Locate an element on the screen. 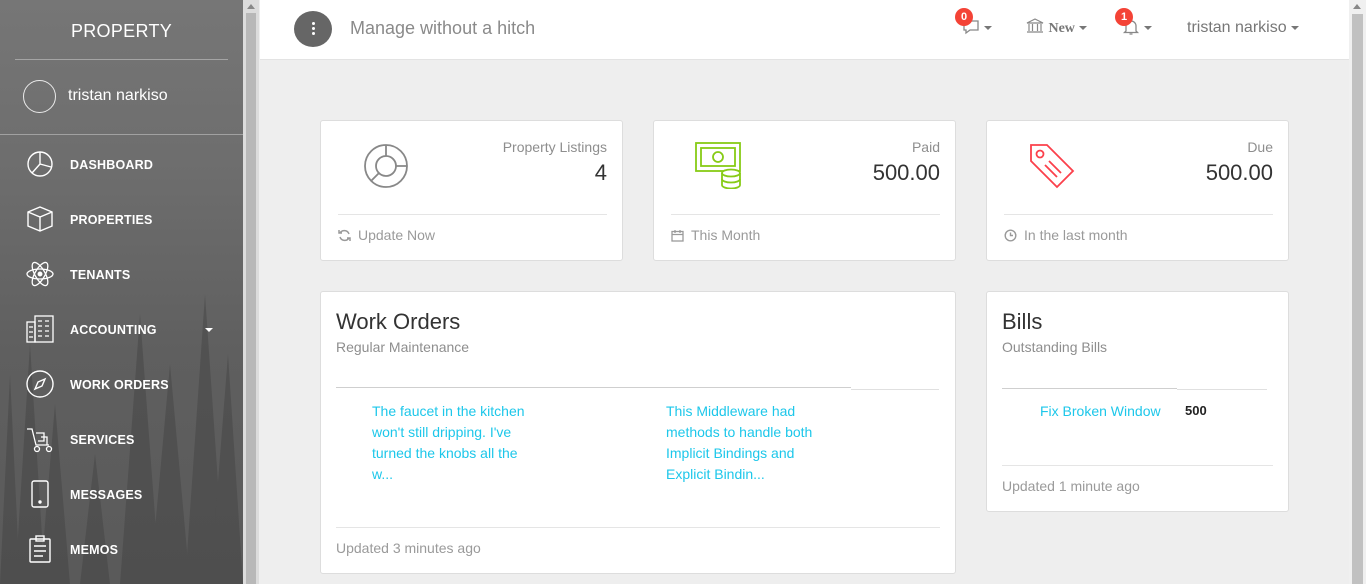 This screenshot has height=584, width=1366. sidebar-item-accounting: ACCOUNTING is located at coordinates (121, 329).